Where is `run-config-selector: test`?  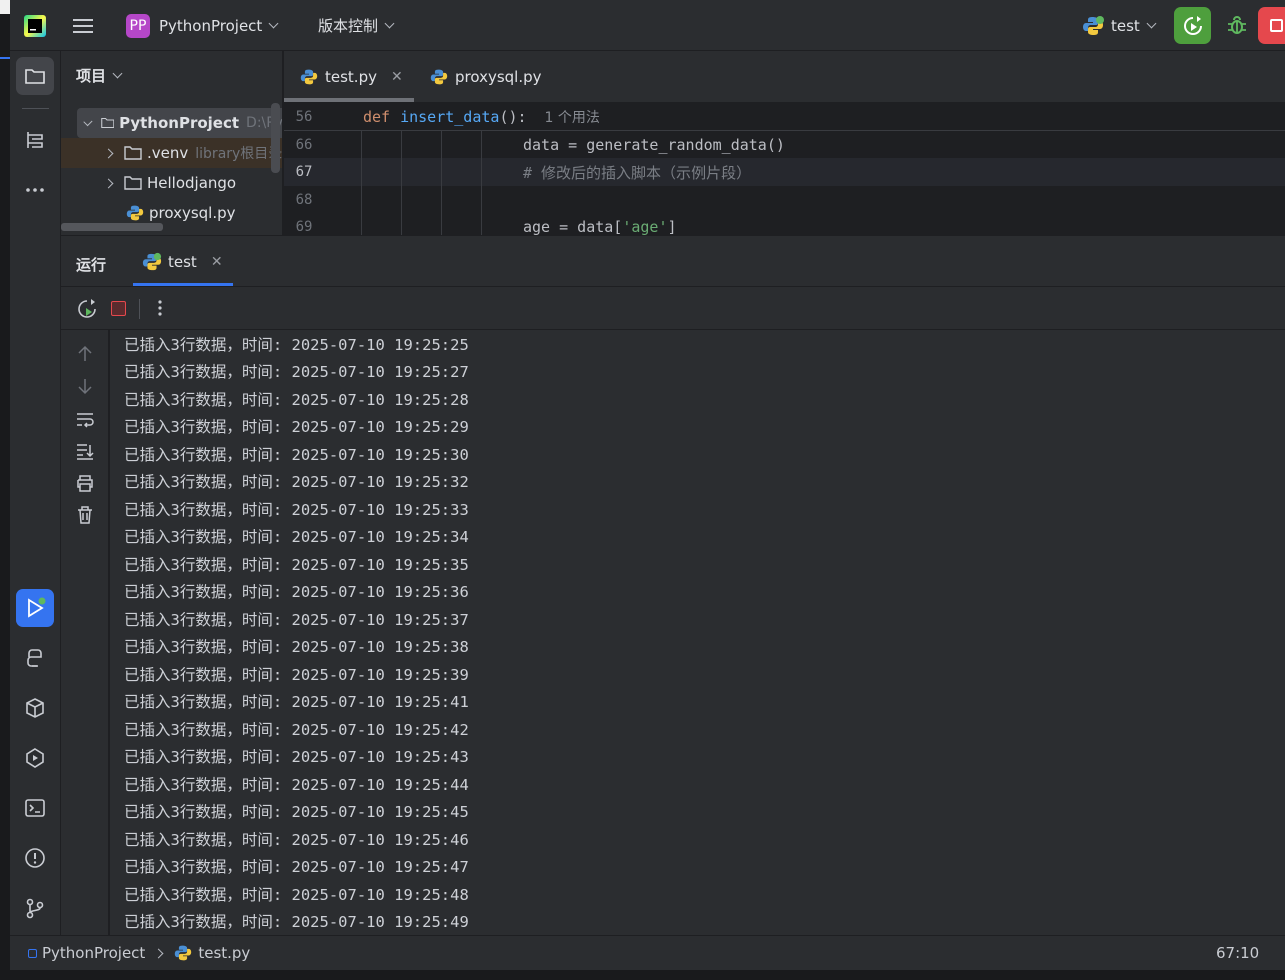
run-config-selector: test is located at coordinates (1119, 25).